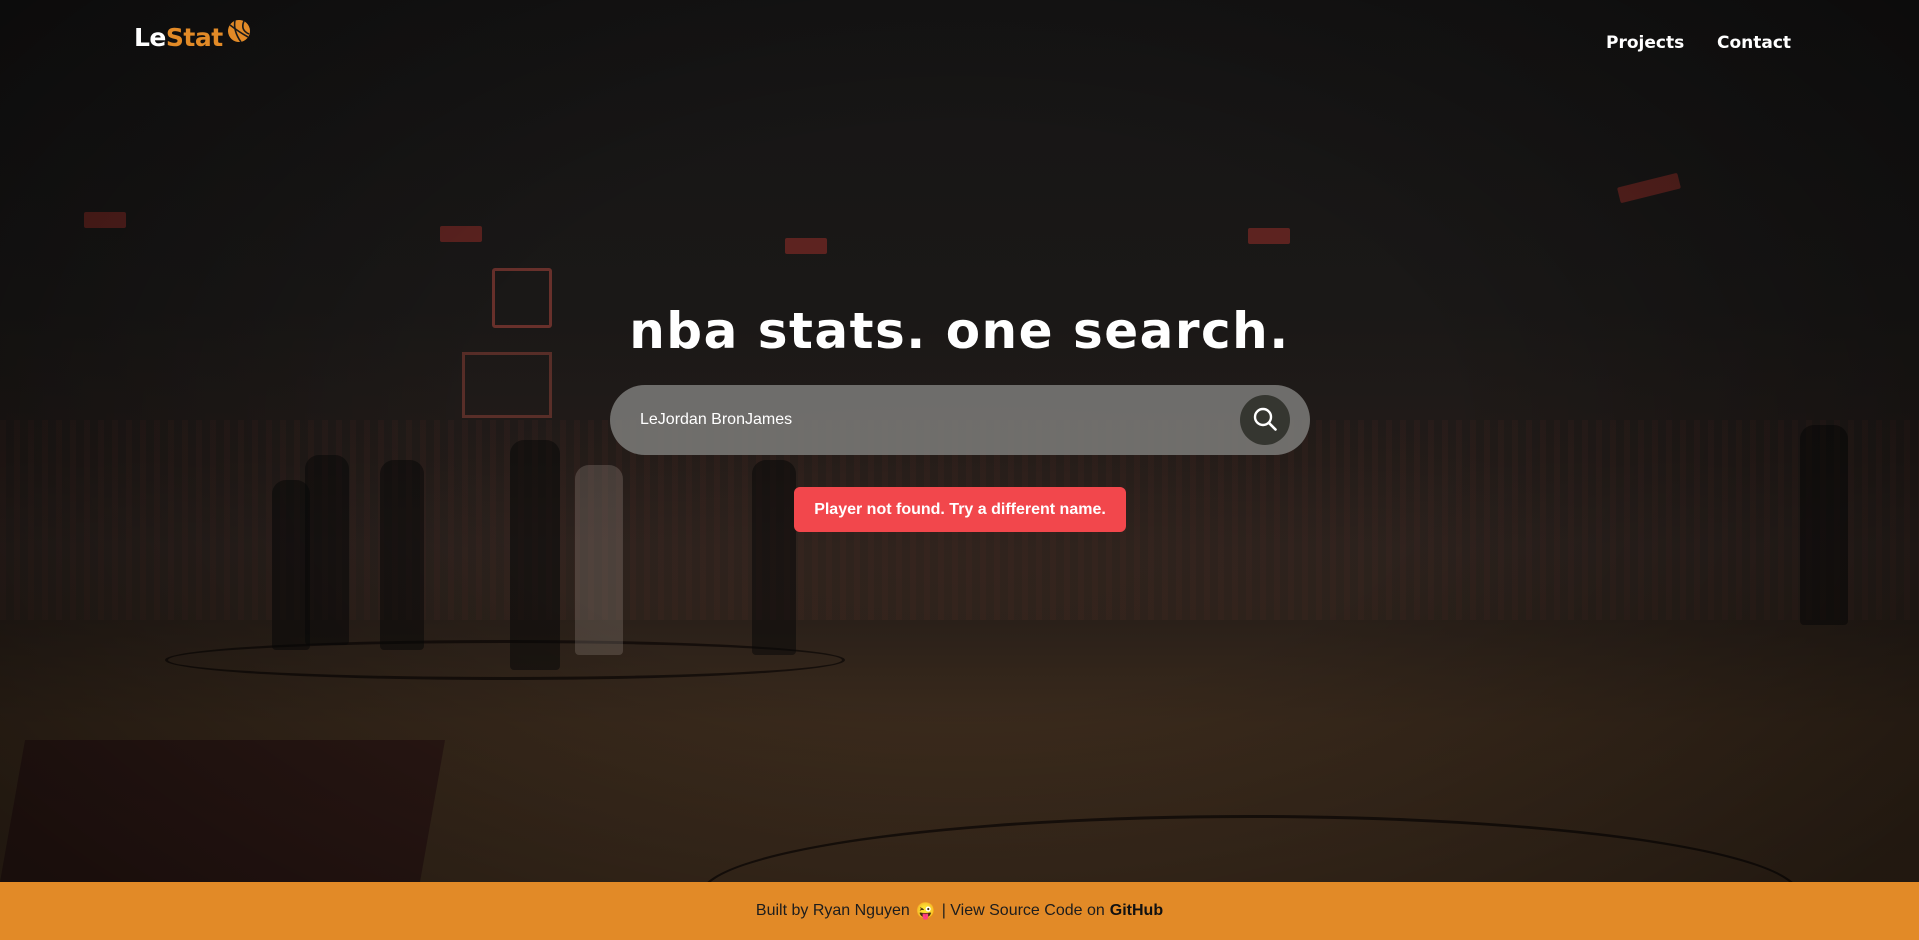 Image resolution: width=1919 pixels, height=940 pixels. Describe the element at coordinates (150, 37) in the screenshot. I see `logo-text-le: Le` at that location.